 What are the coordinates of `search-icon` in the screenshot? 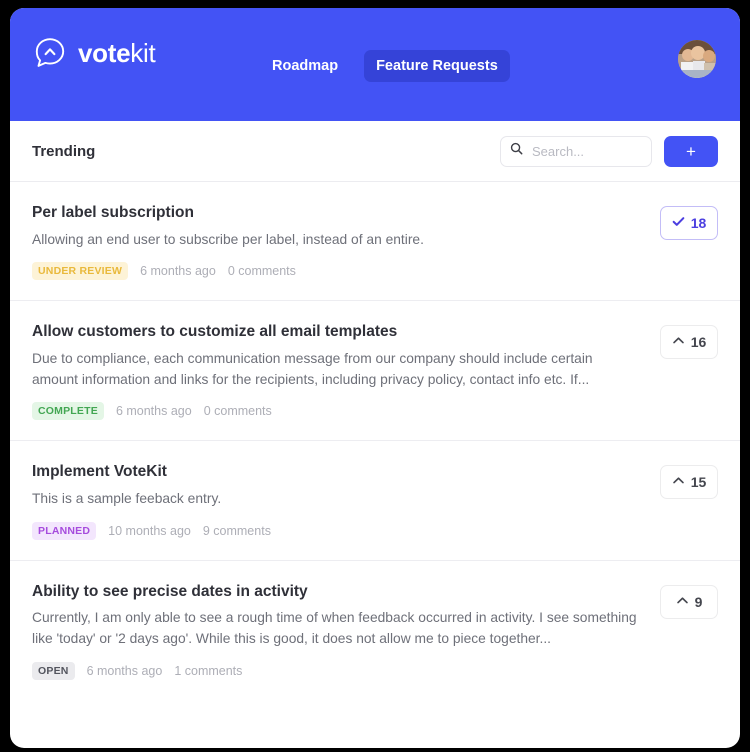 It's located at (516, 151).